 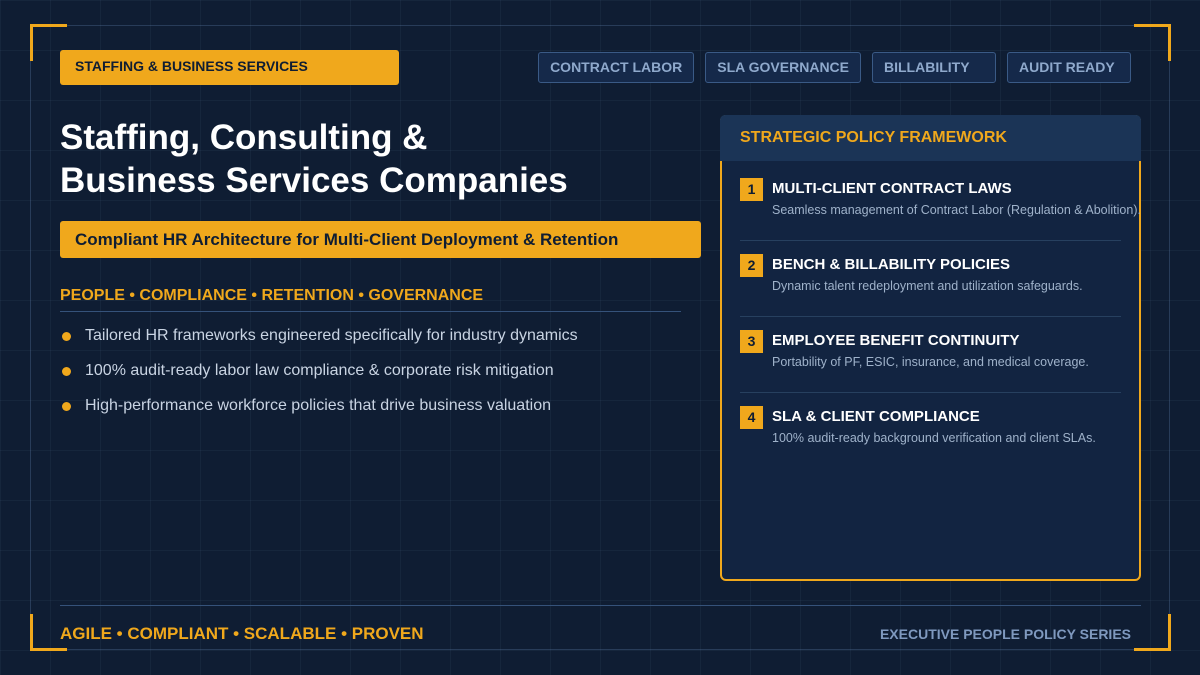 I want to click on policy-number: 2, so click(x=751, y=265).